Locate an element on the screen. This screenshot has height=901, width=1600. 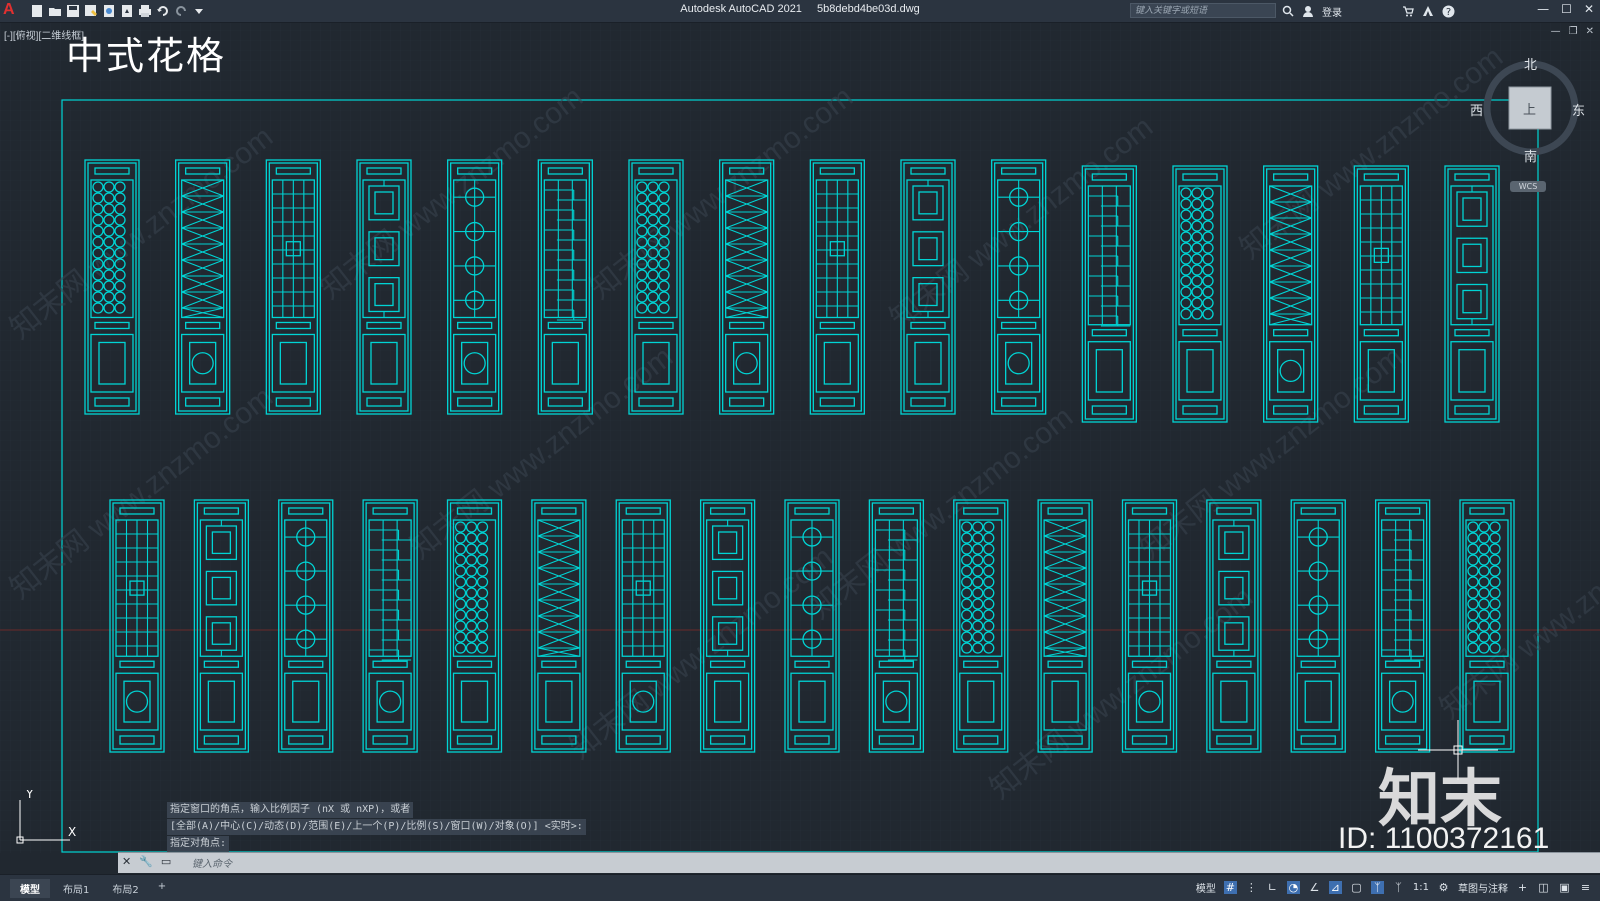
help-icon: ? is located at coordinates (1448, 11).